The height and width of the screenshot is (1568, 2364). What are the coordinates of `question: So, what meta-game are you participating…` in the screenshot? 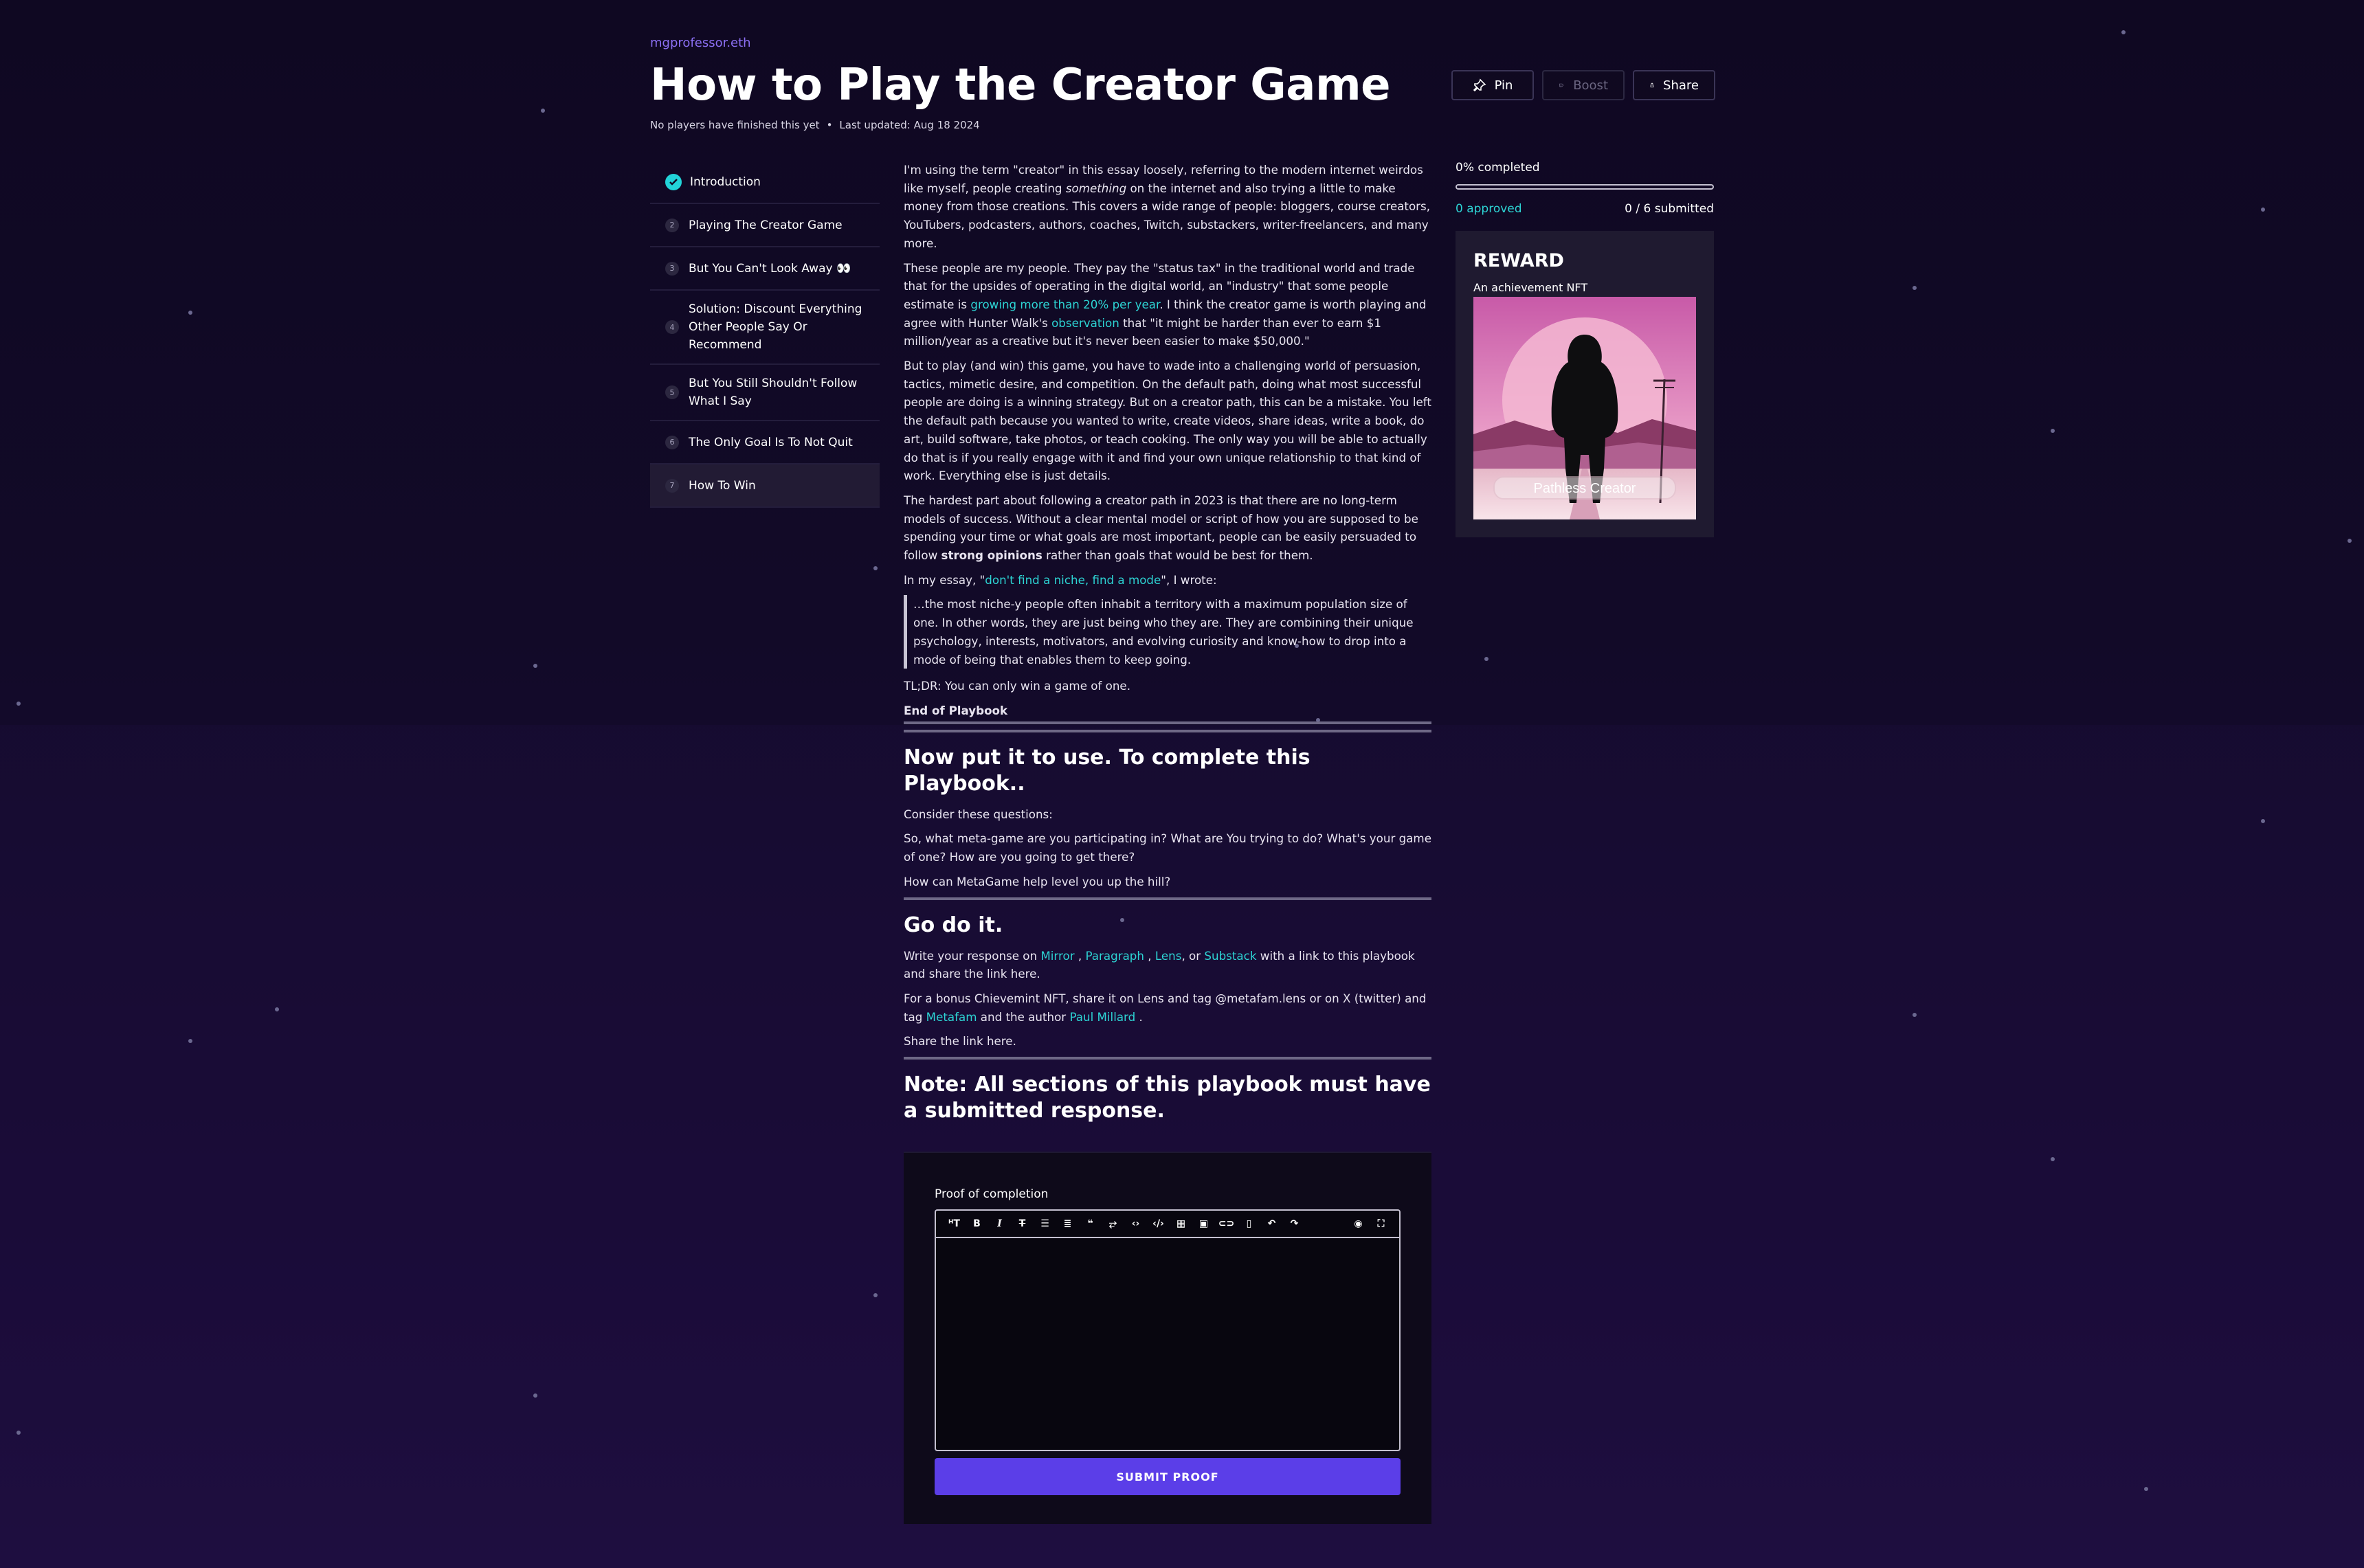 It's located at (1167, 847).